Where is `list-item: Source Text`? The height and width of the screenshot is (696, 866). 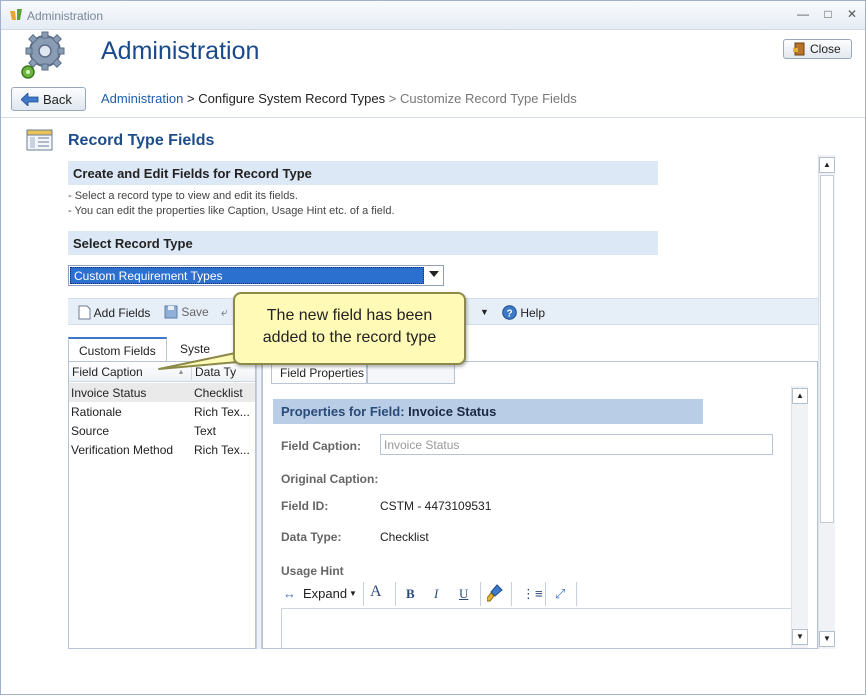
list-item: Source Text is located at coordinates (162, 430).